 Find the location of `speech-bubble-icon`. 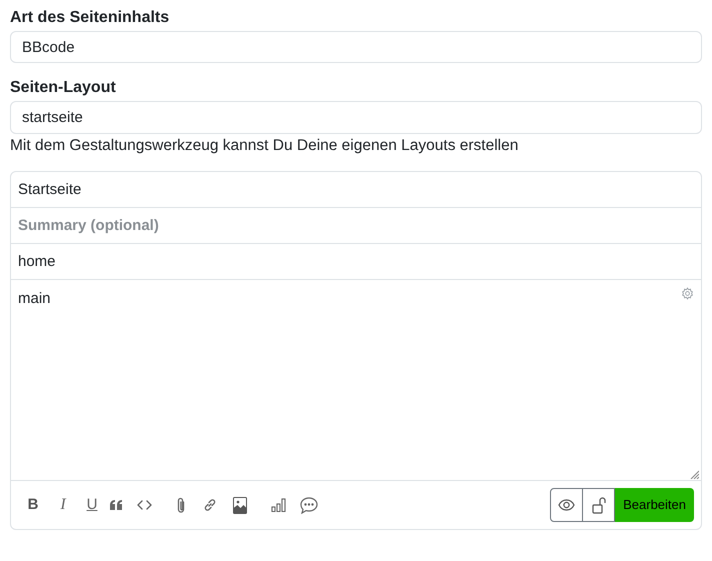

speech-bubble-icon is located at coordinates (309, 505).